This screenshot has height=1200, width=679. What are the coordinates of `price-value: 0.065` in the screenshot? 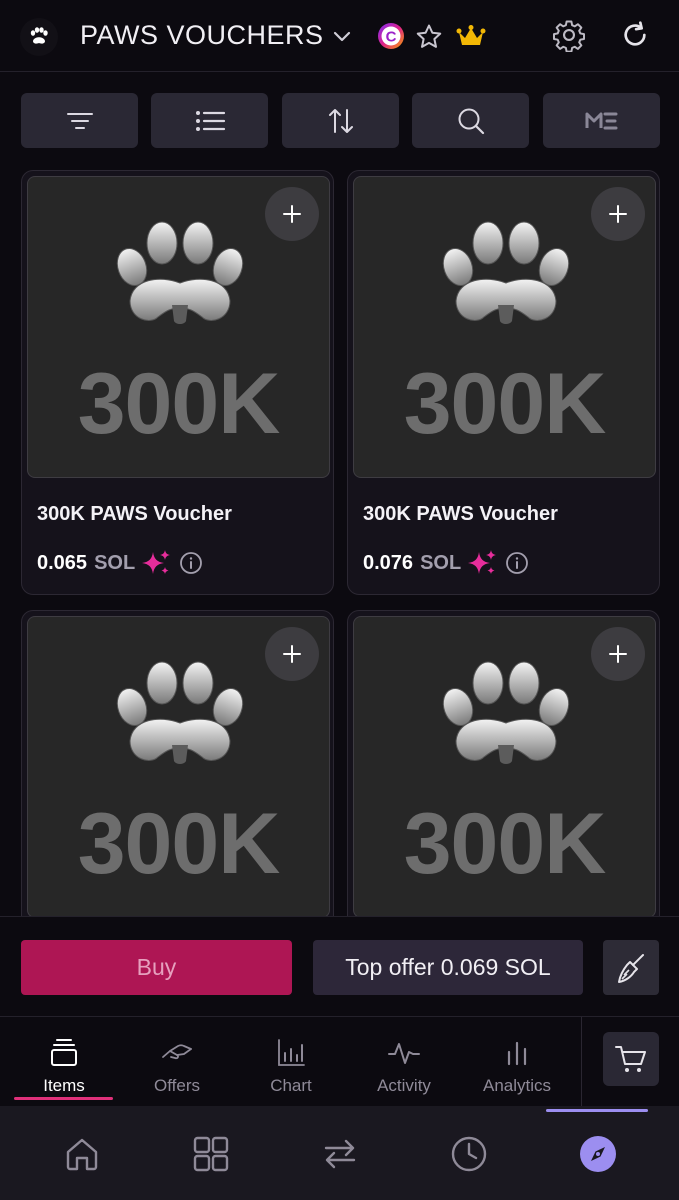 It's located at (62, 562).